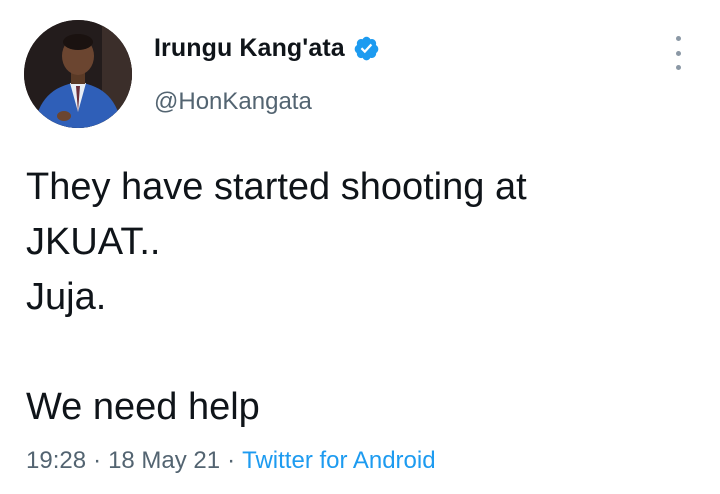  I want to click on avatar-photo, so click(78, 74).